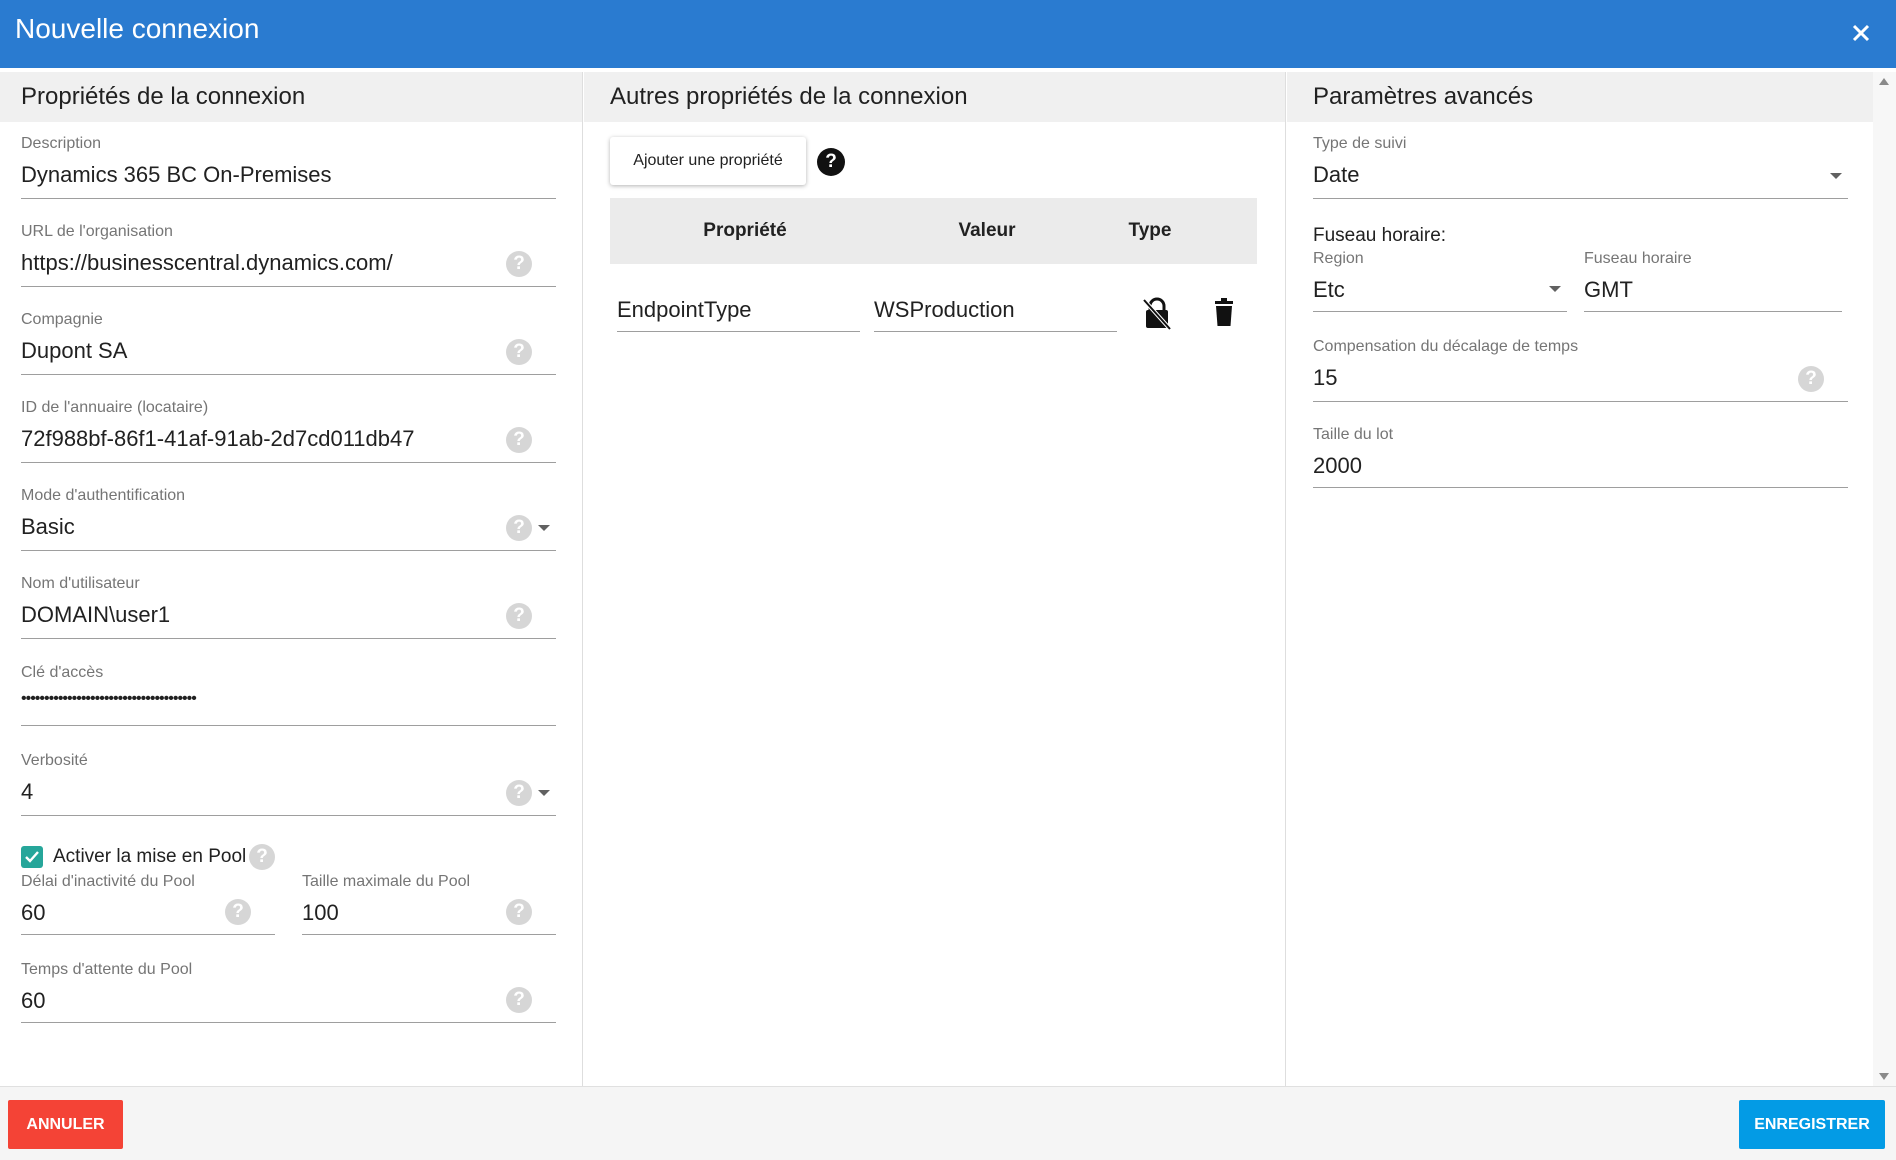 The width and height of the screenshot is (1896, 1160). What do you see at coordinates (1861, 33) in the screenshot?
I see `close-icon` at bounding box center [1861, 33].